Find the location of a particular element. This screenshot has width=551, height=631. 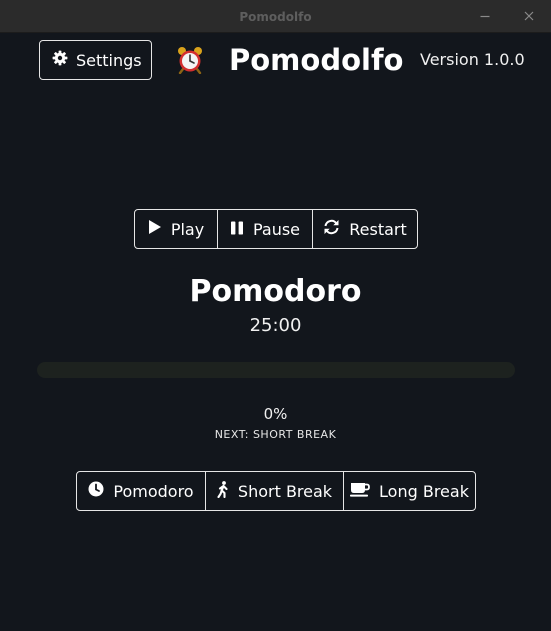

mode-pomodoro-button: Pomodoro is located at coordinates (141, 491).